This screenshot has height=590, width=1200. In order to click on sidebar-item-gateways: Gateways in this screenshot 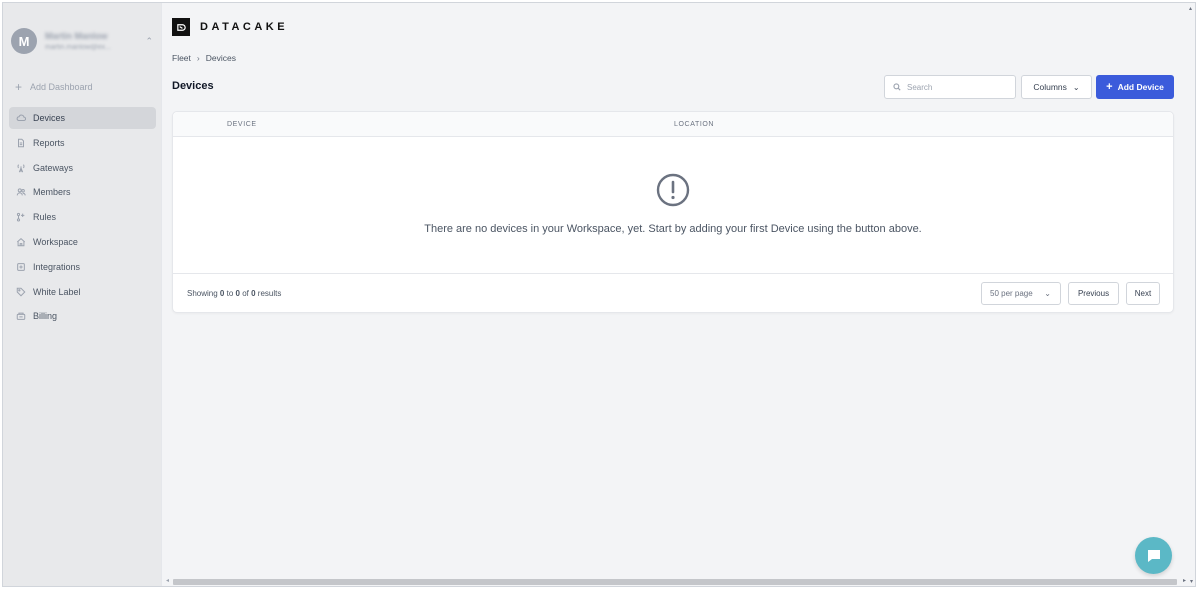, I will do `click(82, 168)`.